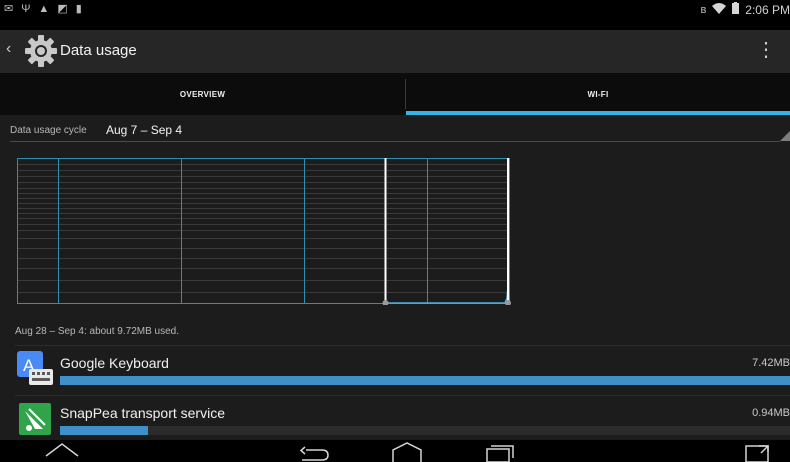 The width and height of the screenshot is (790, 462). Describe the element at coordinates (48, 130) in the screenshot. I see `cycle-label: Data usage cycle` at that location.